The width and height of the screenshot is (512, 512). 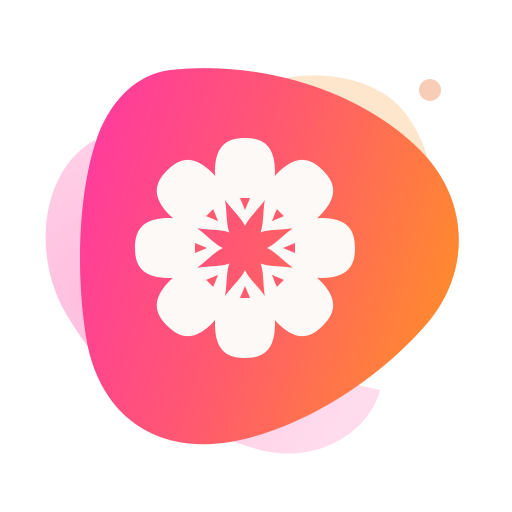 What do you see at coordinates (430, 90) in the screenshot?
I see `accent-dot` at bounding box center [430, 90].